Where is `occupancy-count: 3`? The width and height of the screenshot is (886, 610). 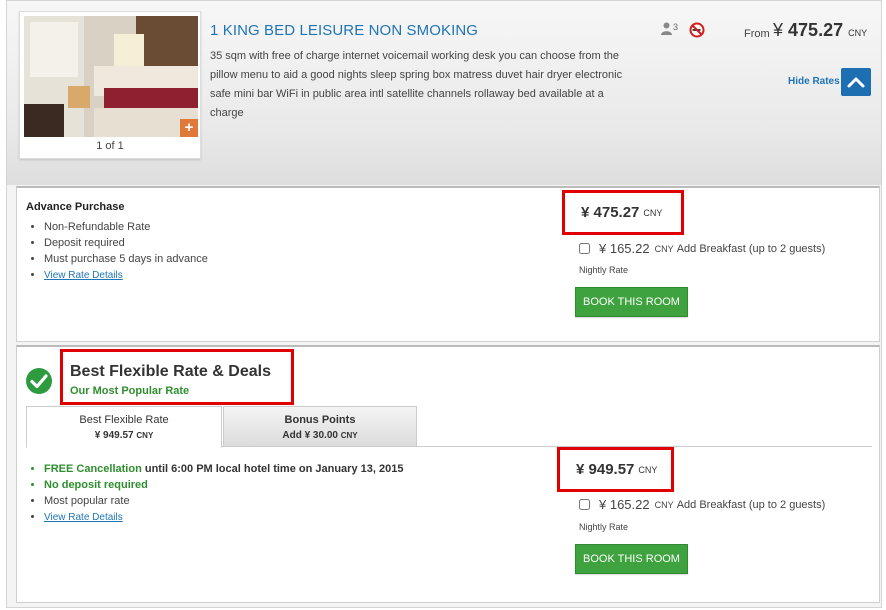
occupancy-count: 3 is located at coordinates (676, 27).